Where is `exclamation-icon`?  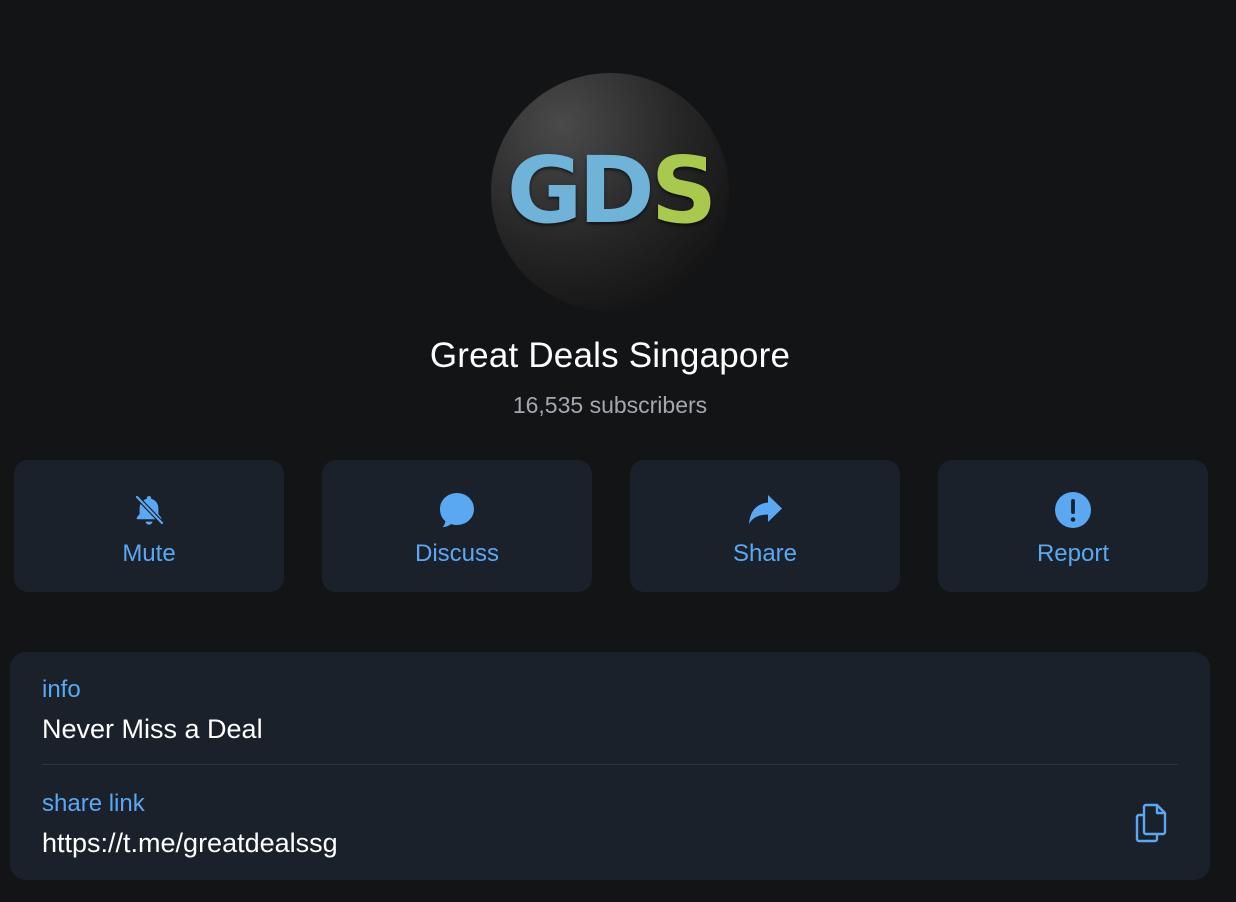 exclamation-icon is located at coordinates (1073, 510).